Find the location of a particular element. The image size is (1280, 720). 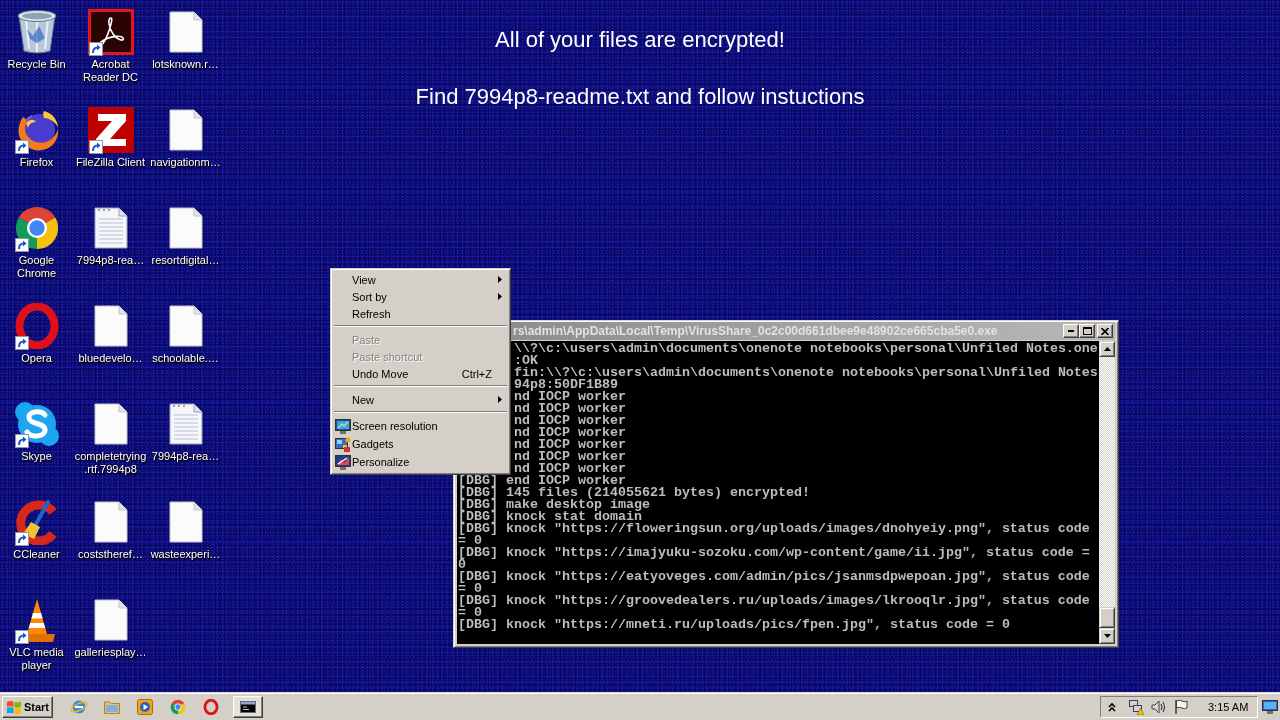

desktop-icon: VLC media player is located at coordinates (36, 634).